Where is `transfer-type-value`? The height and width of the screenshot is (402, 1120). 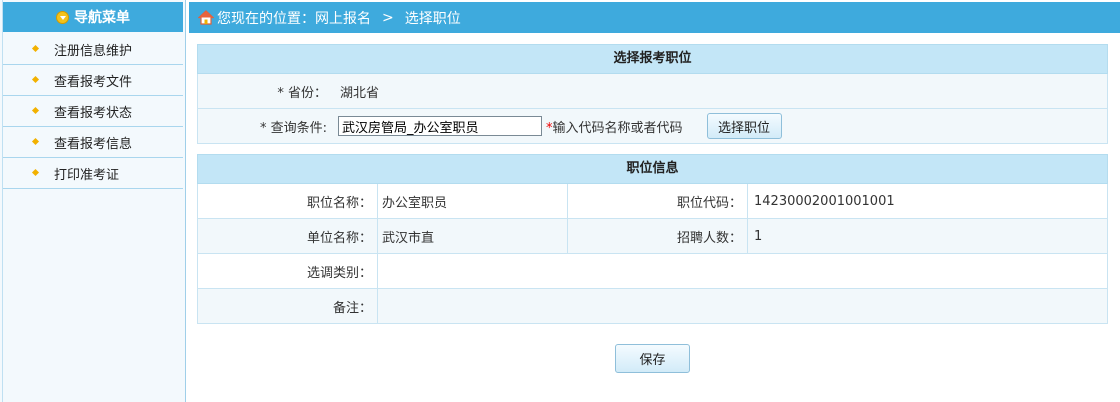
transfer-type-value is located at coordinates (742, 271).